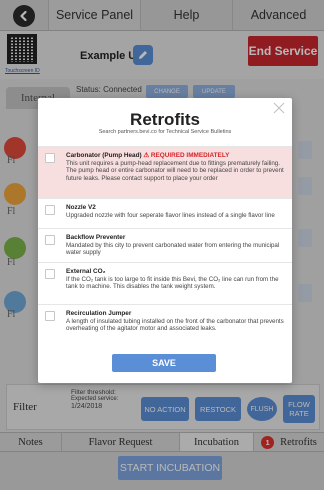 The width and height of the screenshot is (324, 490). What do you see at coordinates (186, 155) in the screenshot?
I see `required-warning: ⚠ REQUIRED IMMEDIATELY` at bounding box center [186, 155].